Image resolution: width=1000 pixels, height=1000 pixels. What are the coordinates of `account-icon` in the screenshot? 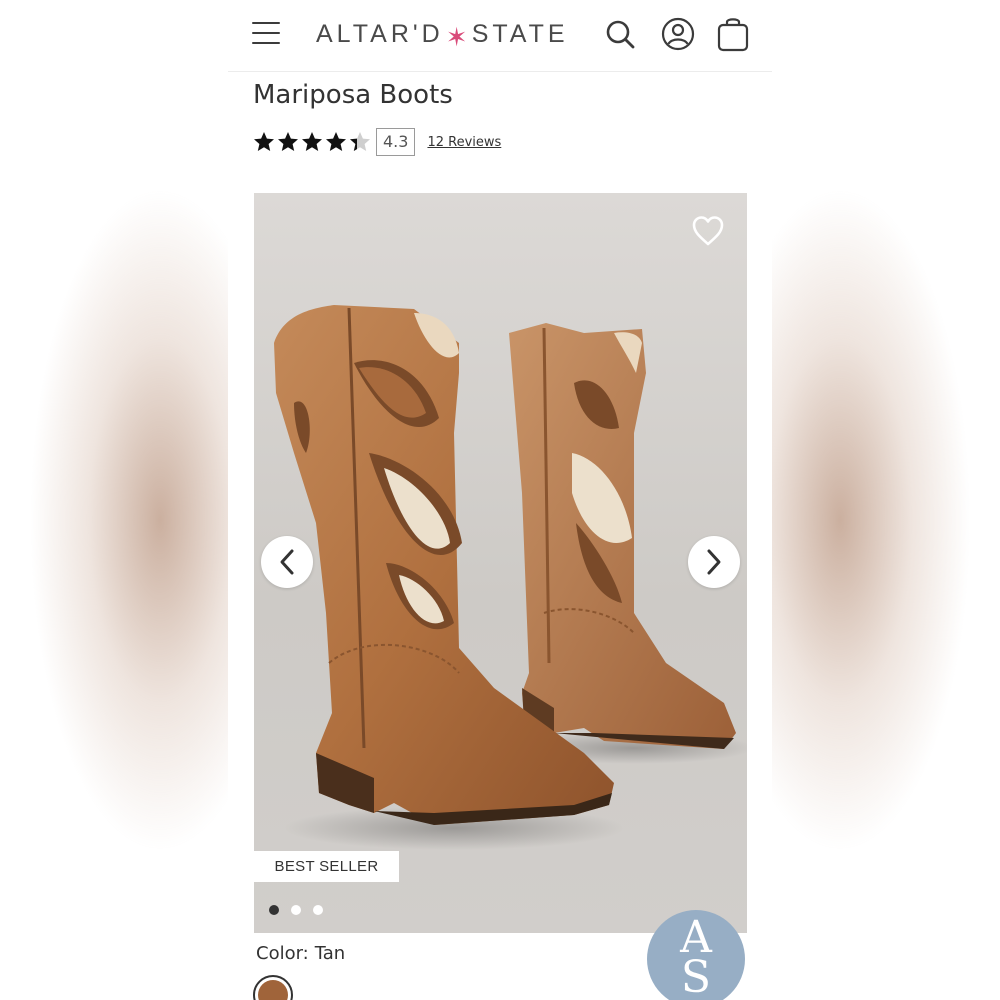 It's located at (678, 34).